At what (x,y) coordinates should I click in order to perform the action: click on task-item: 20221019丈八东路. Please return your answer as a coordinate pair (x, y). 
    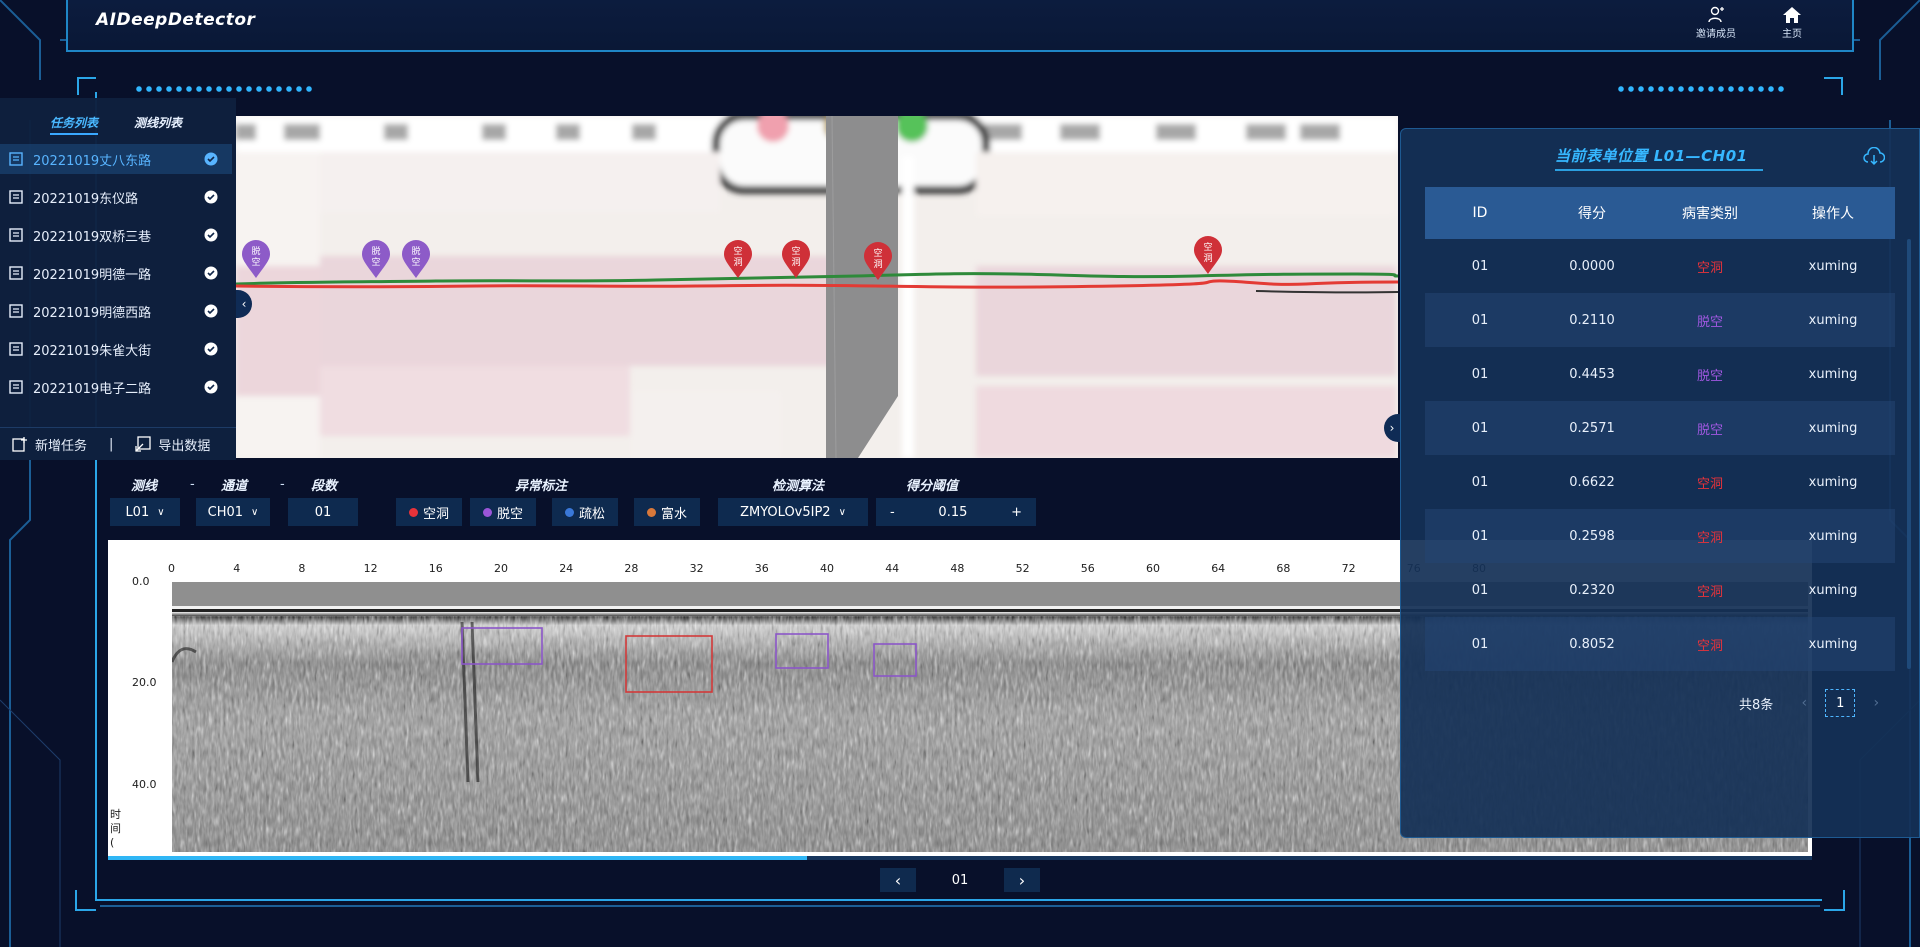
    Looking at the image, I should click on (116, 159).